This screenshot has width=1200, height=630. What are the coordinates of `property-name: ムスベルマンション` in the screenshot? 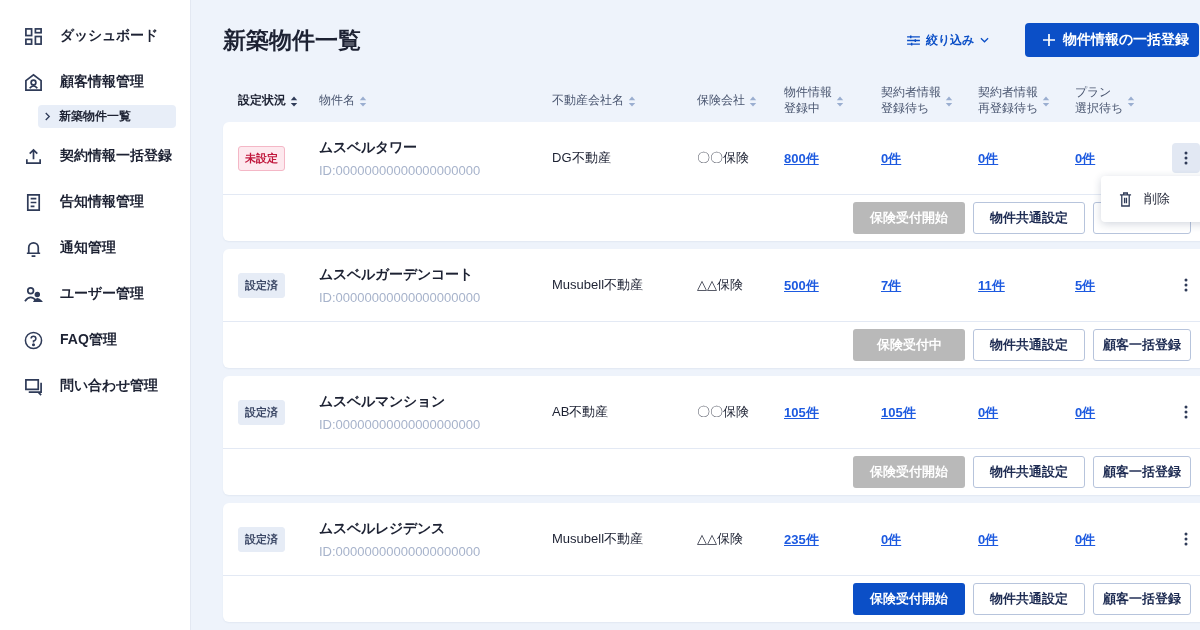 It's located at (382, 401).